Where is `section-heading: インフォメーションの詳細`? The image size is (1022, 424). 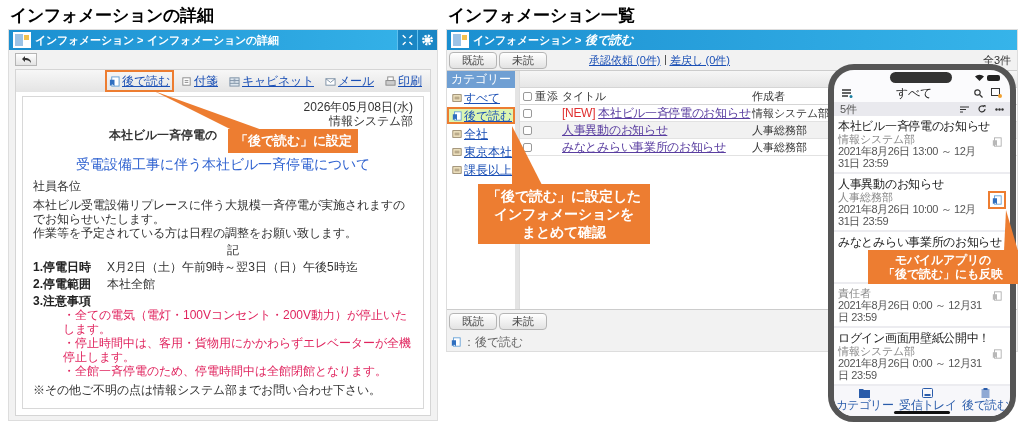 section-heading: インフォメーションの詳細 is located at coordinates (112, 16).